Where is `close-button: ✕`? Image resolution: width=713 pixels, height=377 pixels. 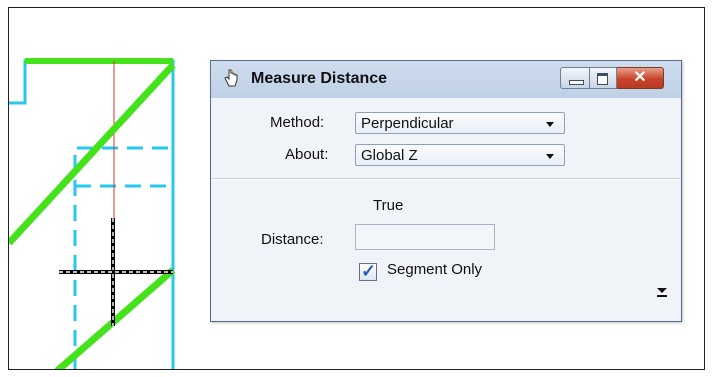 close-button: ✕ is located at coordinates (640, 78).